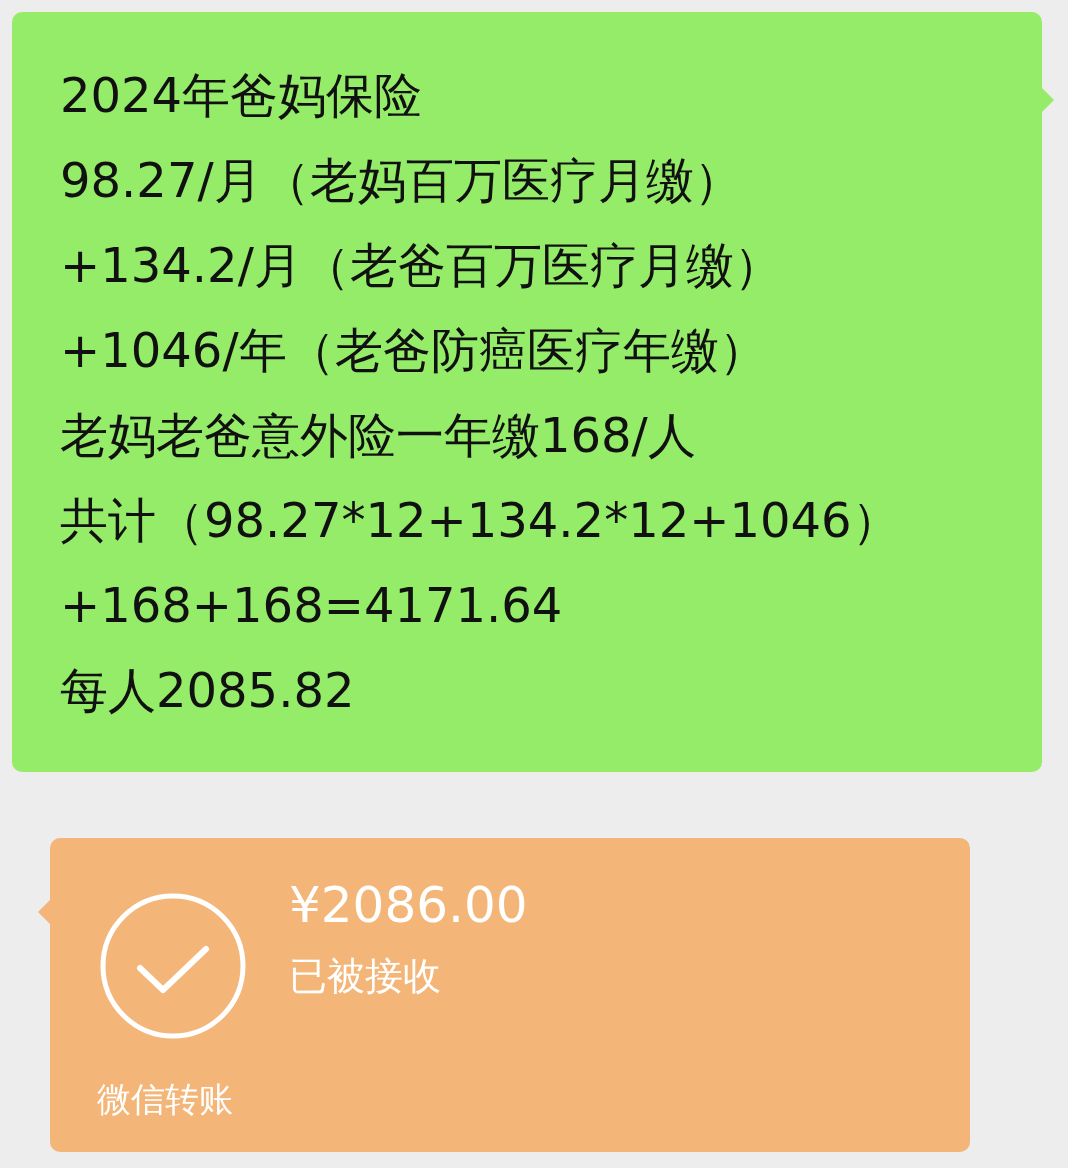 The image size is (1068, 1168). Describe the element at coordinates (408, 905) in the screenshot. I see `transfer-amount: ¥2086.00` at that location.